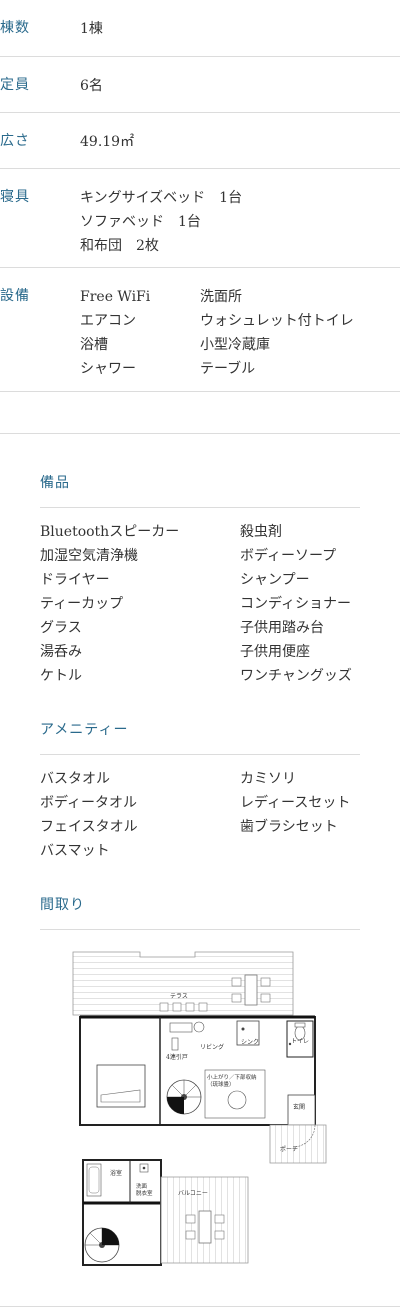 This screenshot has height=1308, width=400. I want to click on spec-value-area: 49.19㎡, so click(107, 142).